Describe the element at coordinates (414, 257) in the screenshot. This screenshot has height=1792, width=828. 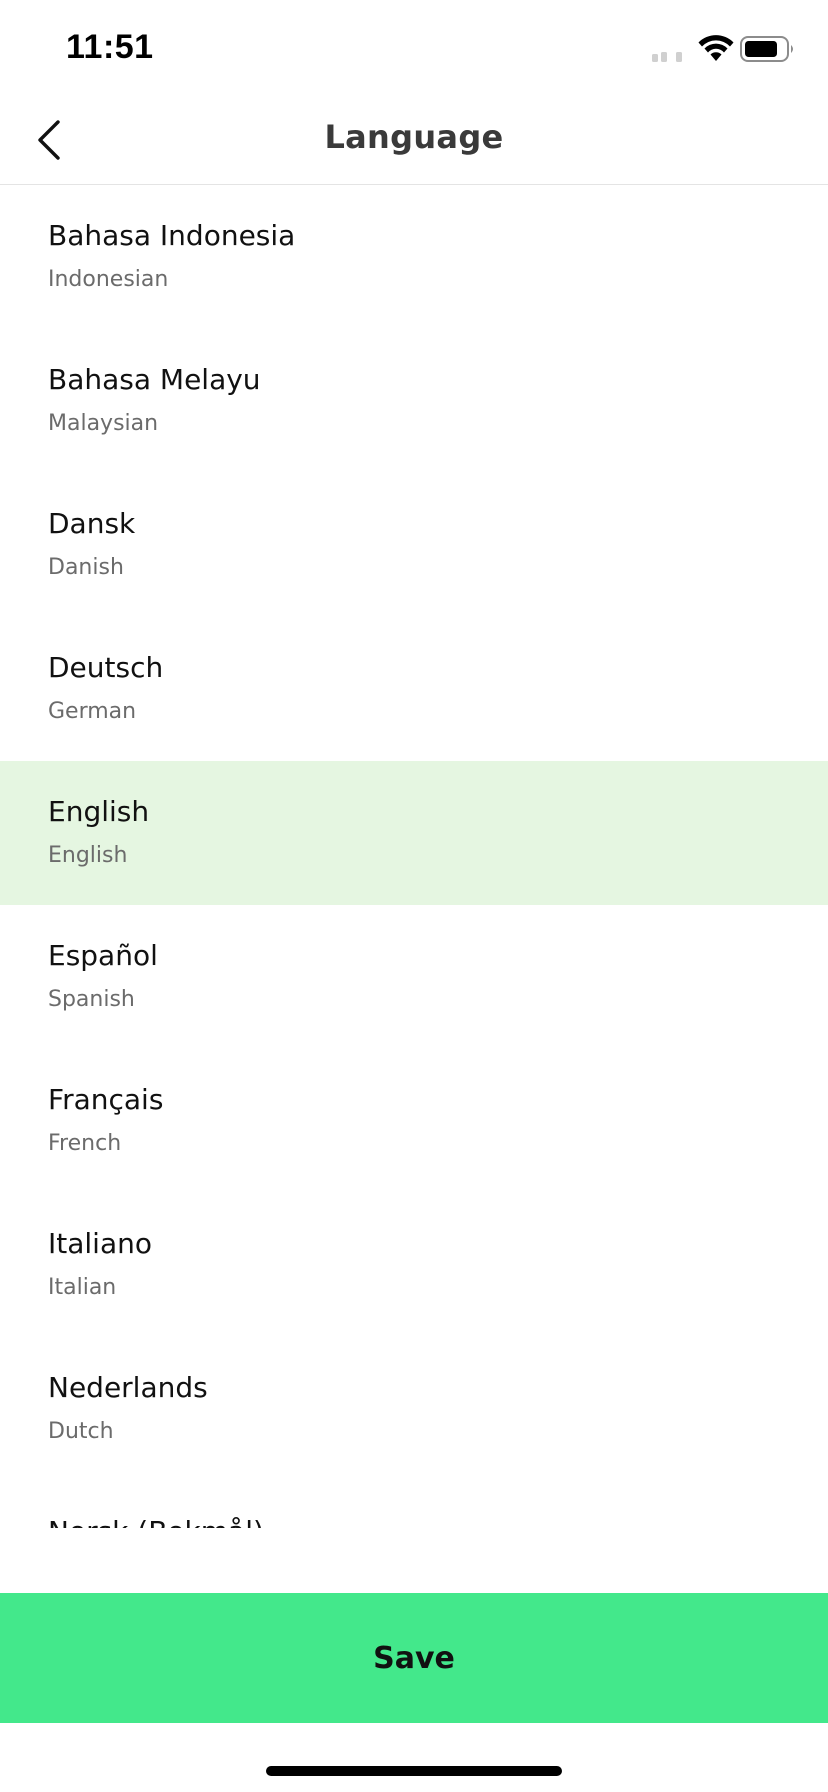
I see `language-item-bahasa-indonesia: Bahasa Indonesia Indonesian` at that location.